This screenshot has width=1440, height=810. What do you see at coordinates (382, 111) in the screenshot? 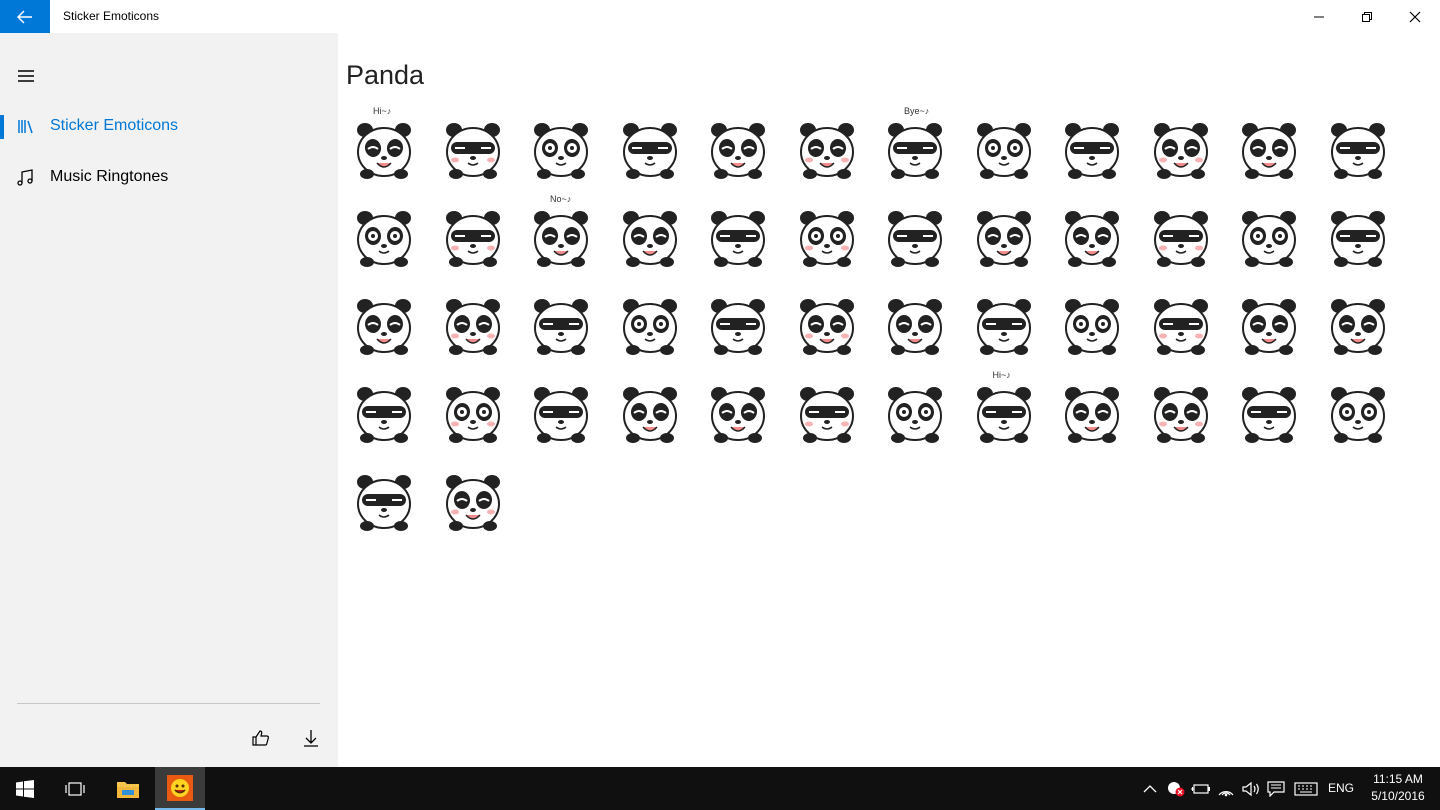
I see `sticker-caption: Hi~♪` at bounding box center [382, 111].